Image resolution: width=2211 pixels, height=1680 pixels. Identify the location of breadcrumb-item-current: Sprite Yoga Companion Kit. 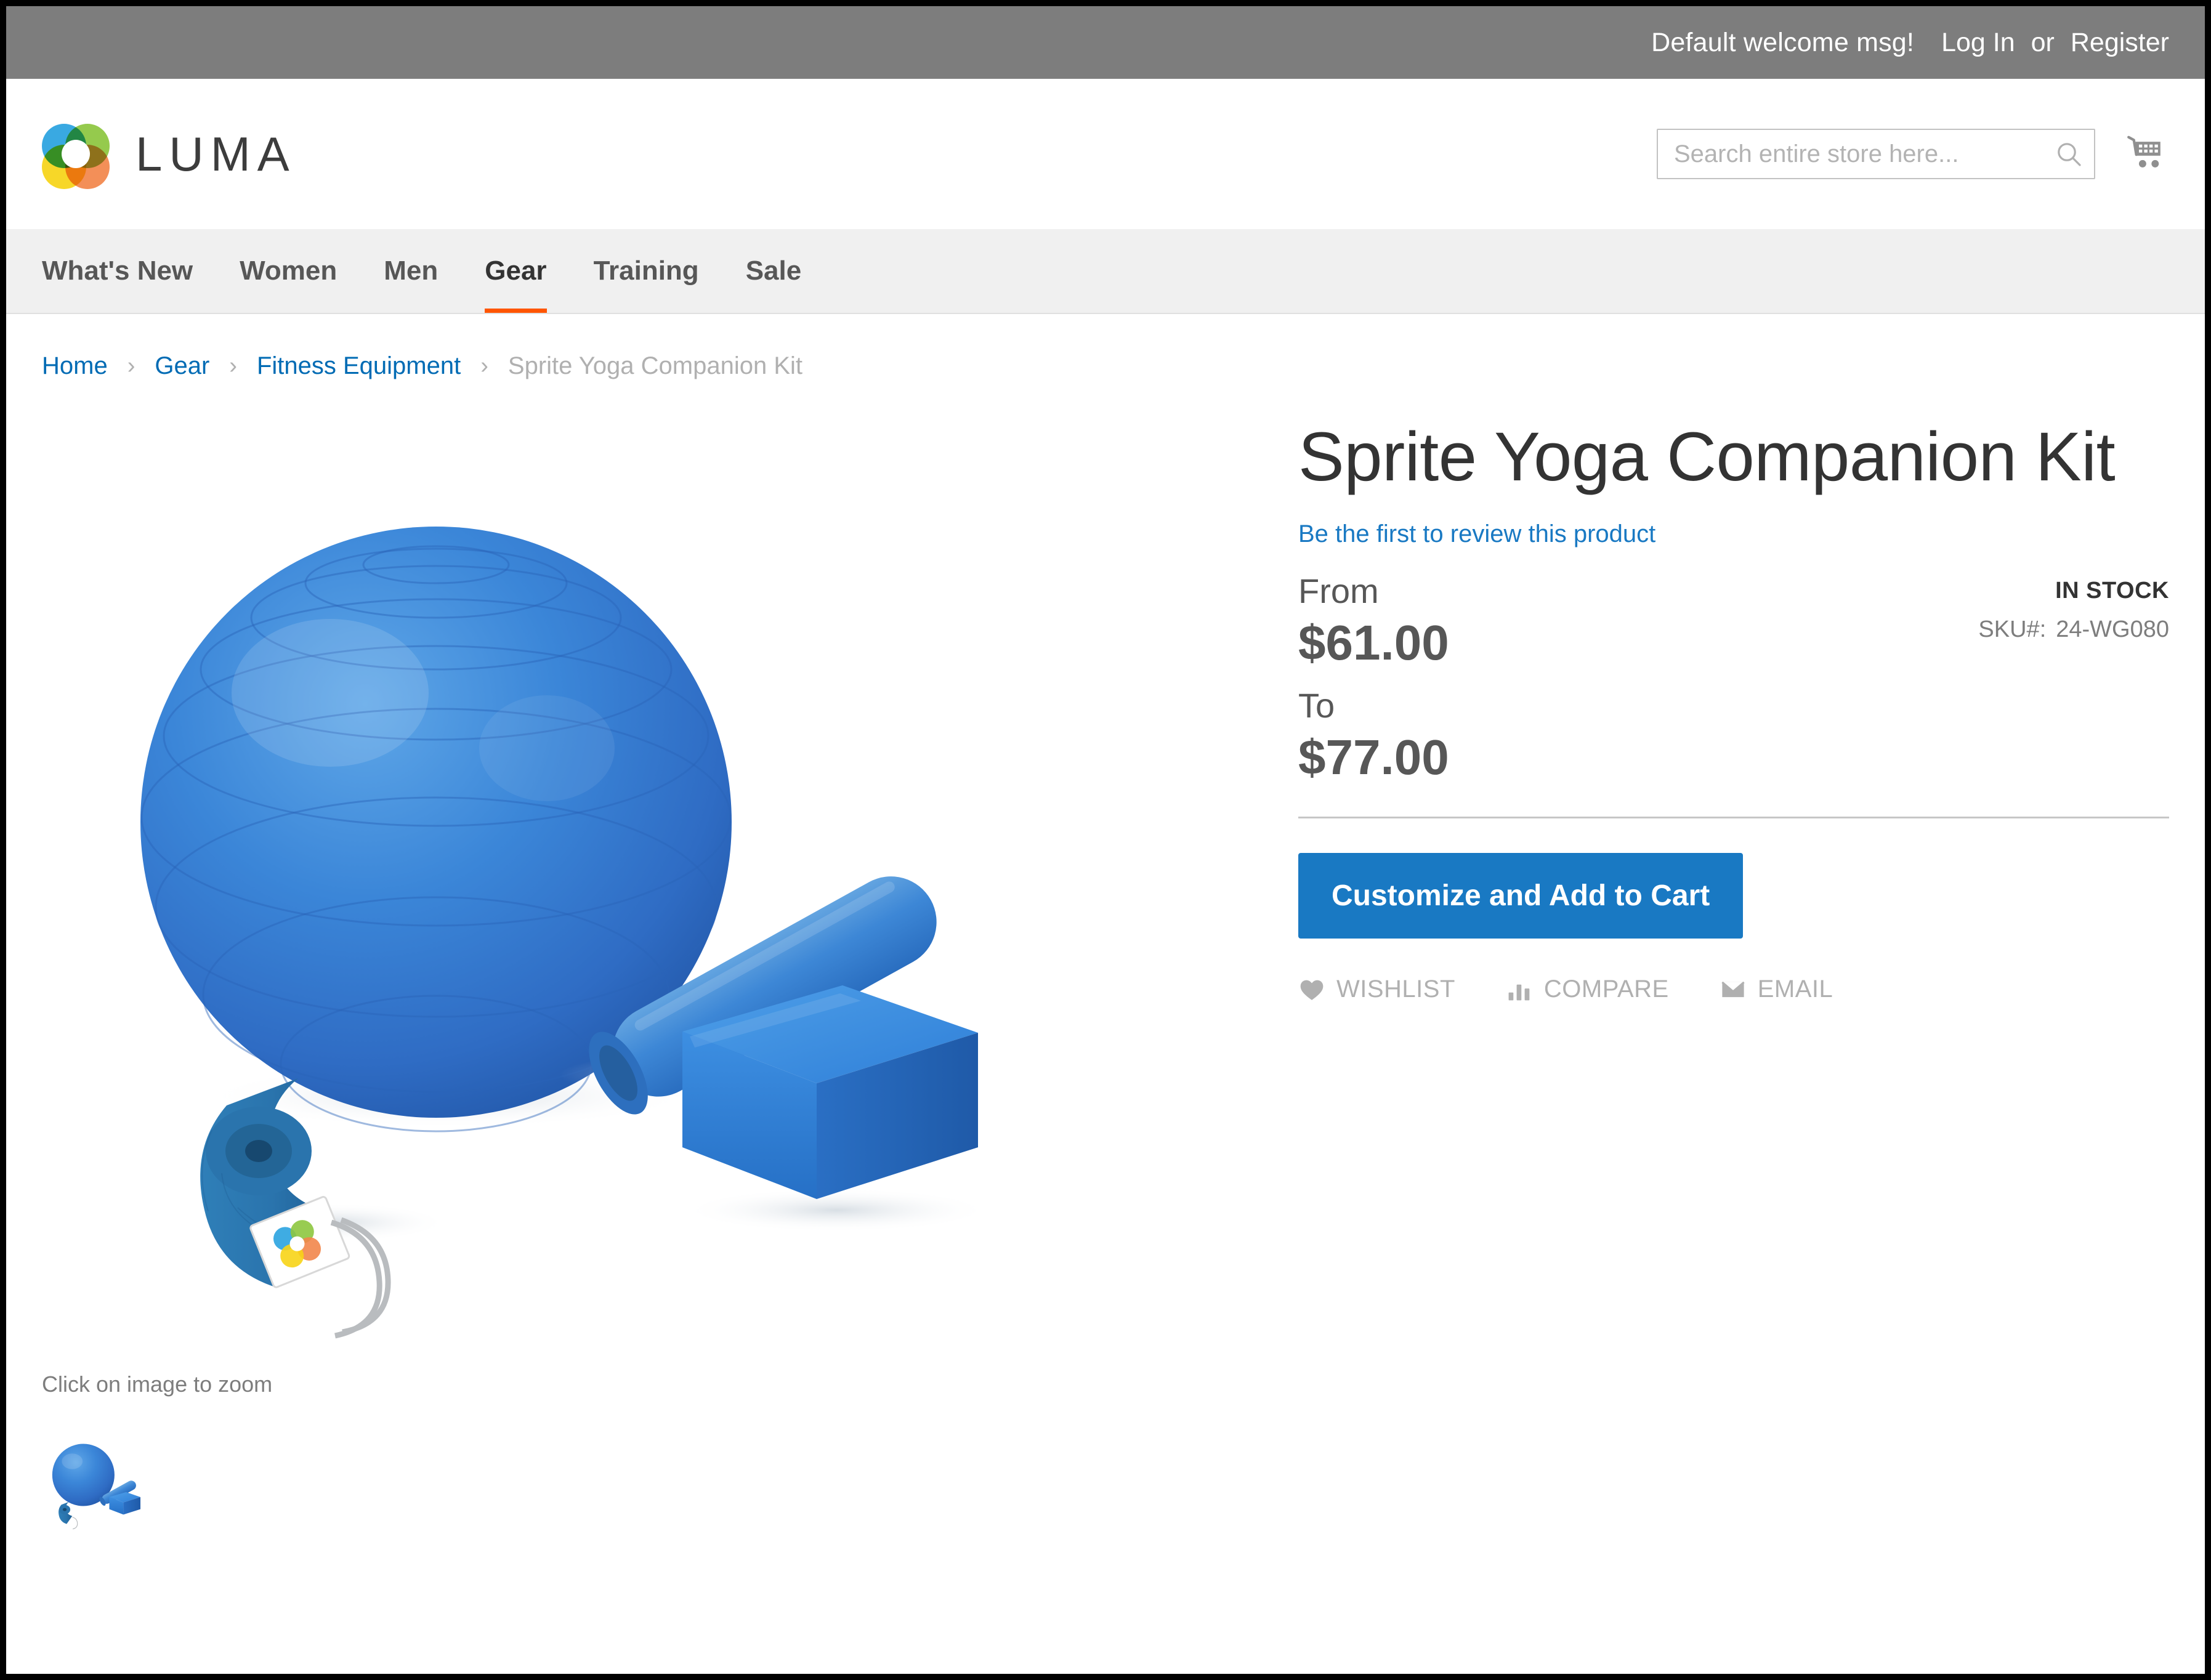
(654, 365).